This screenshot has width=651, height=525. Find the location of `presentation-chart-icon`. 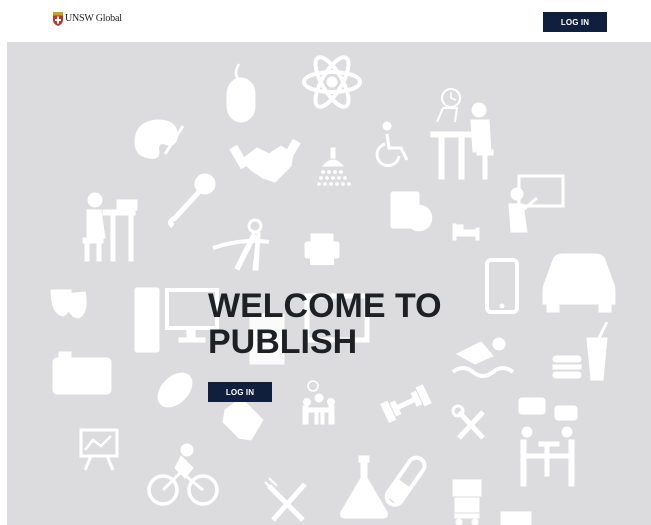

presentation-chart-icon is located at coordinates (99, 449).